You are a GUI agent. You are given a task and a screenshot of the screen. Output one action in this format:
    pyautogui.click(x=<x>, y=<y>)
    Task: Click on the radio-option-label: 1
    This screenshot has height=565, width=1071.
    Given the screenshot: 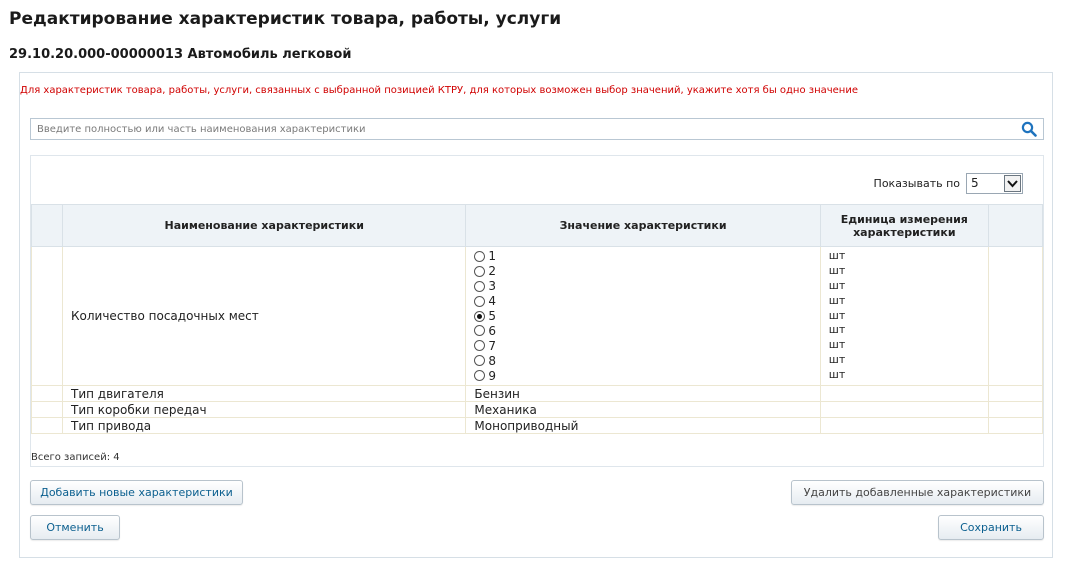 What is the action you would take?
    pyautogui.click(x=492, y=256)
    